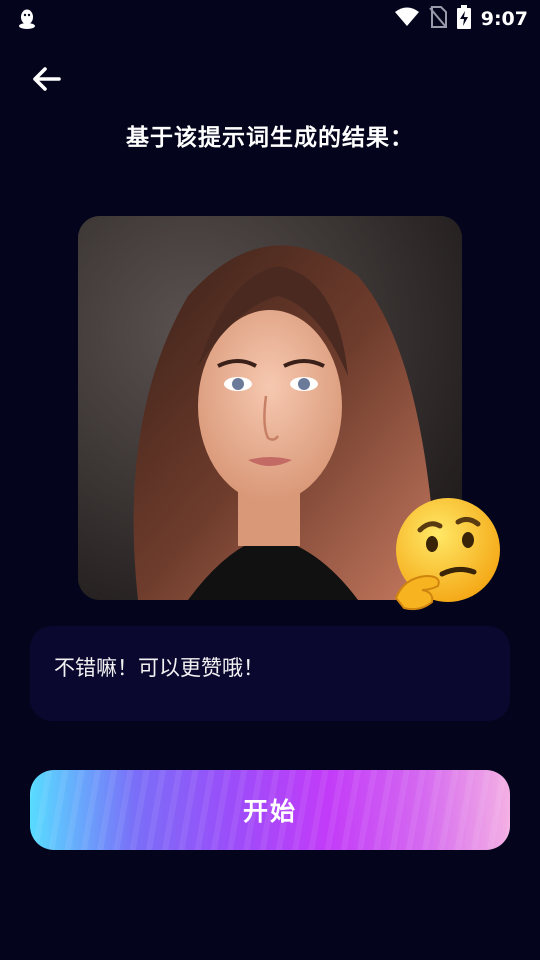  What do you see at coordinates (27, 19) in the screenshot?
I see `qq-icon` at bounding box center [27, 19].